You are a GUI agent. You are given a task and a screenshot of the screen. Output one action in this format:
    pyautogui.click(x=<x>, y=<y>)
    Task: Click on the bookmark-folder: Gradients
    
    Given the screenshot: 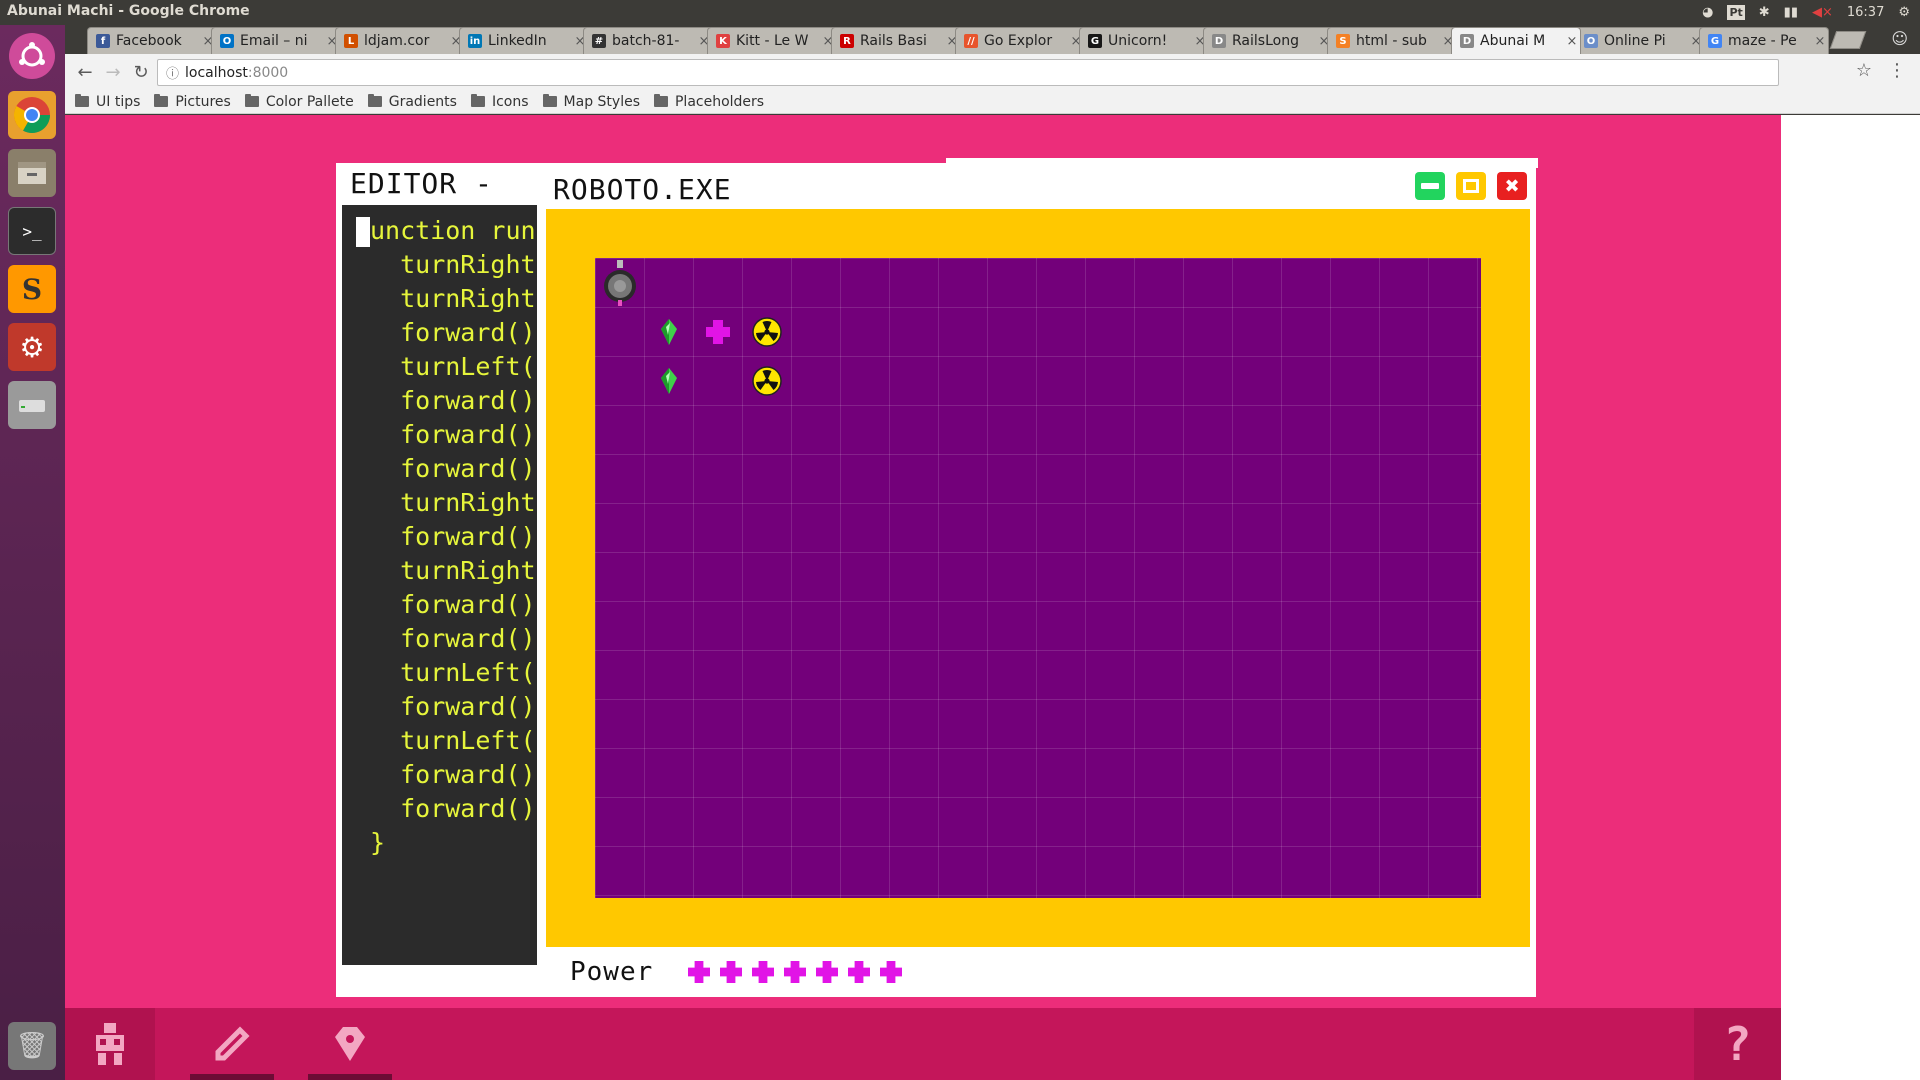 What is the action you would take?
    pyautogui.click(x=412, y=102)
    